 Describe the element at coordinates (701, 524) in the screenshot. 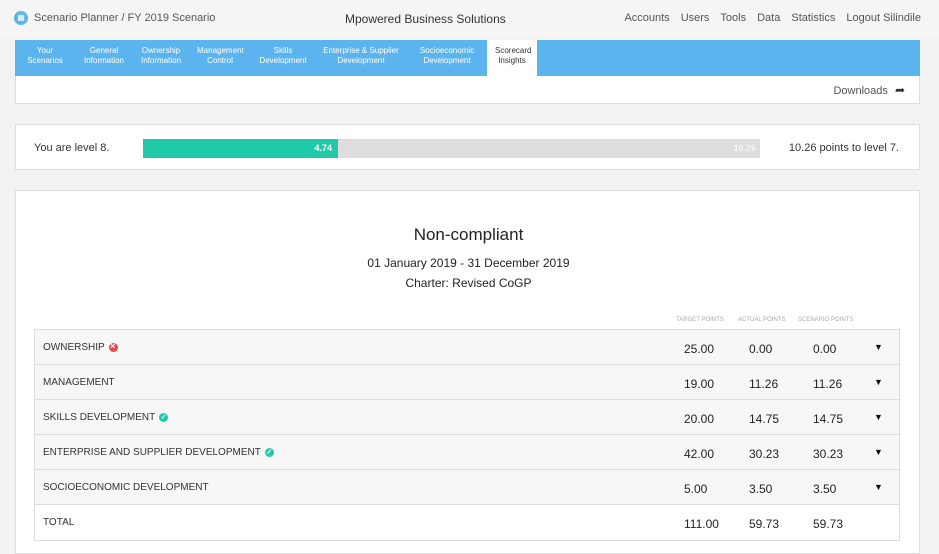

I see `total-target-points: 111.00` at that location.